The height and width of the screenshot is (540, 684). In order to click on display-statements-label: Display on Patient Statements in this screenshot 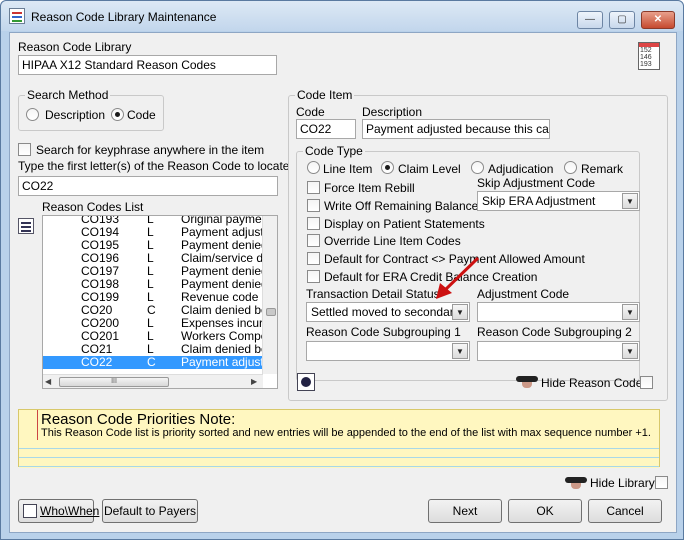, I will do `click(404, 224)`.